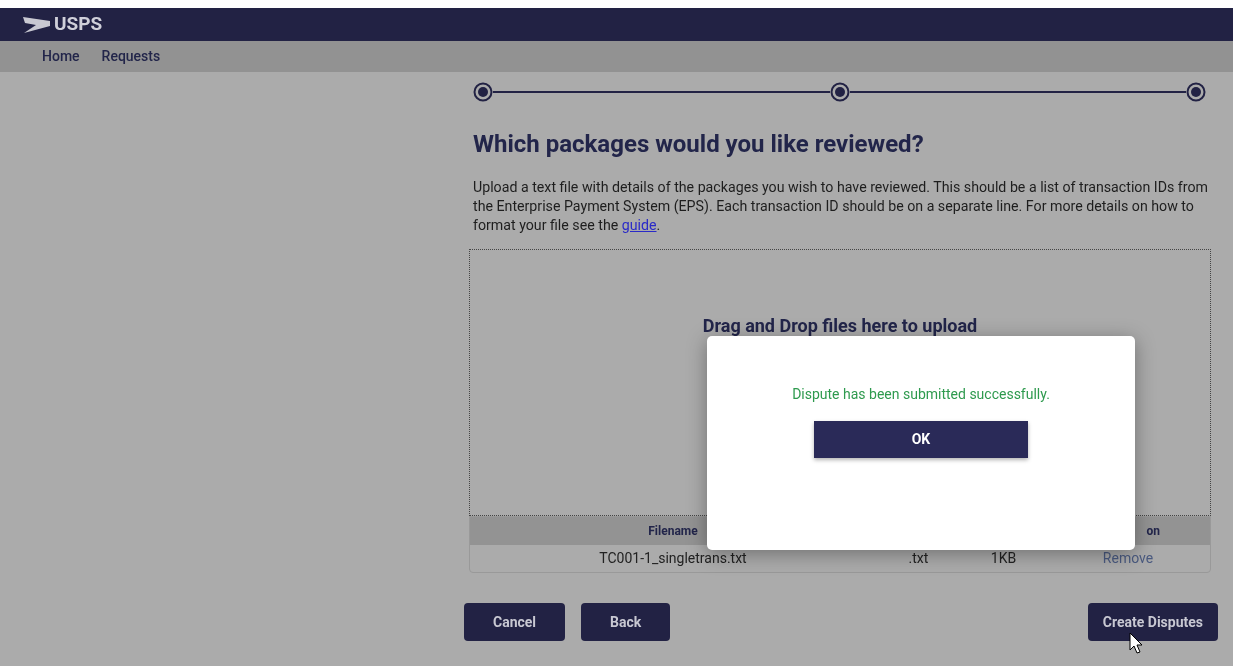  I want to click on ok-button: OK, so click(921, 439).